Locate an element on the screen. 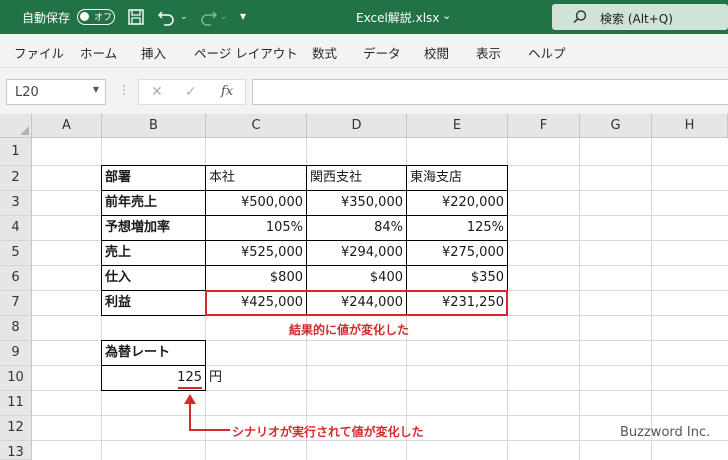 This screenshot has height=460, width=728. customize-qat-icon: ▾ is located at coordinates (243, 18).